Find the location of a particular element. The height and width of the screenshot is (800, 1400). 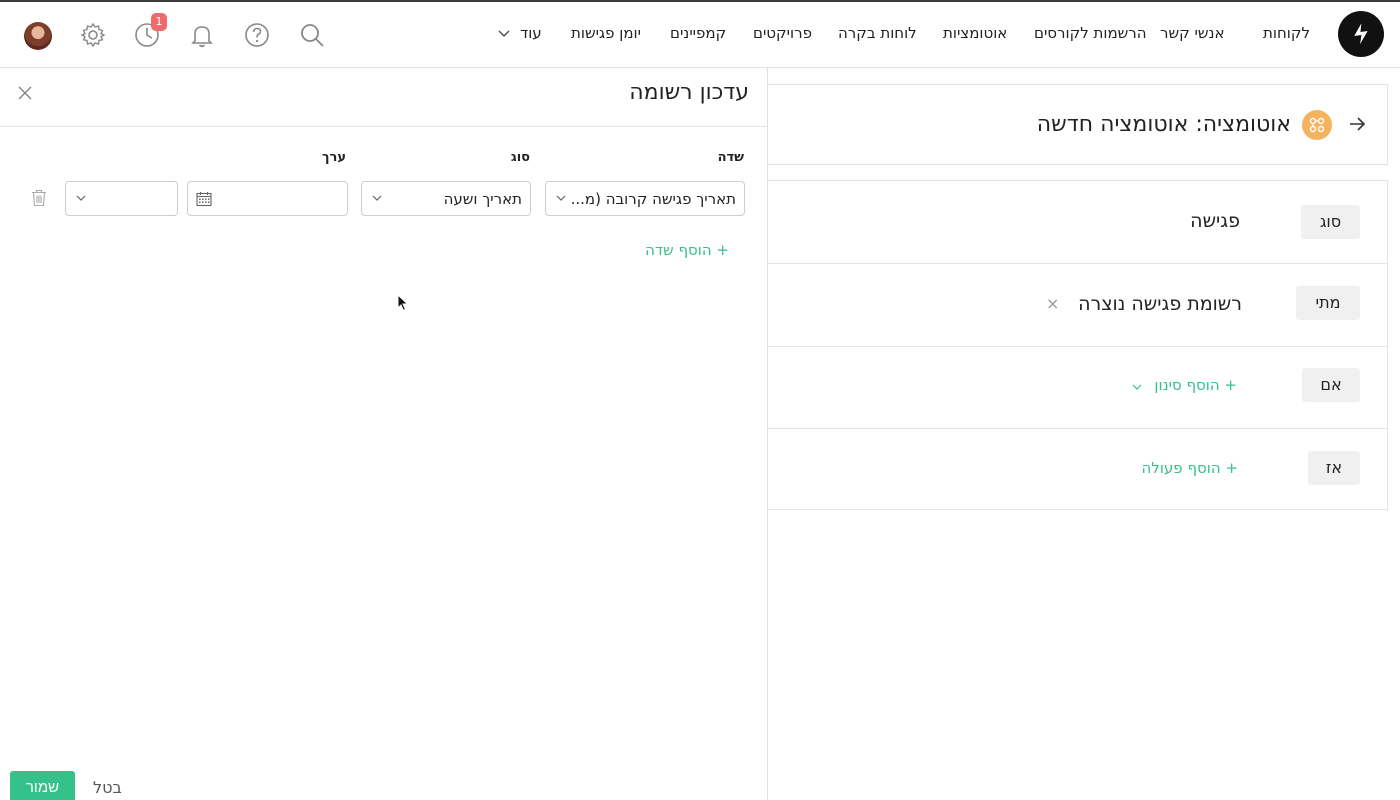

rule-tag-then: אז is located at coordinates (1334, 468).